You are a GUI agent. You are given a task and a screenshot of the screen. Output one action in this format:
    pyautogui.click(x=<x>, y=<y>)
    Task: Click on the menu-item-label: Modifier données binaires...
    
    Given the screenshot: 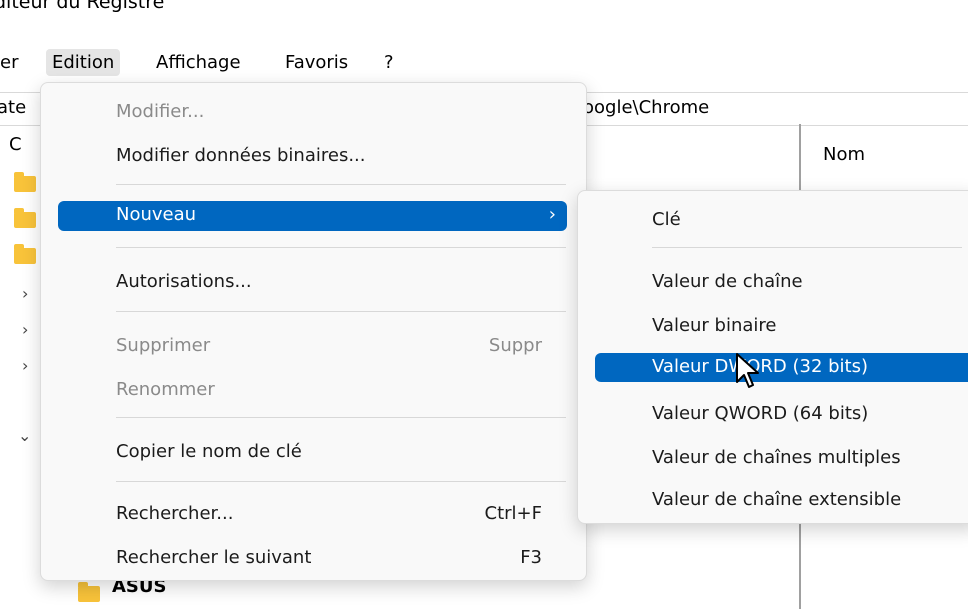 What is the action you would take?
    pyautogui.click(x=241, y=155)
    